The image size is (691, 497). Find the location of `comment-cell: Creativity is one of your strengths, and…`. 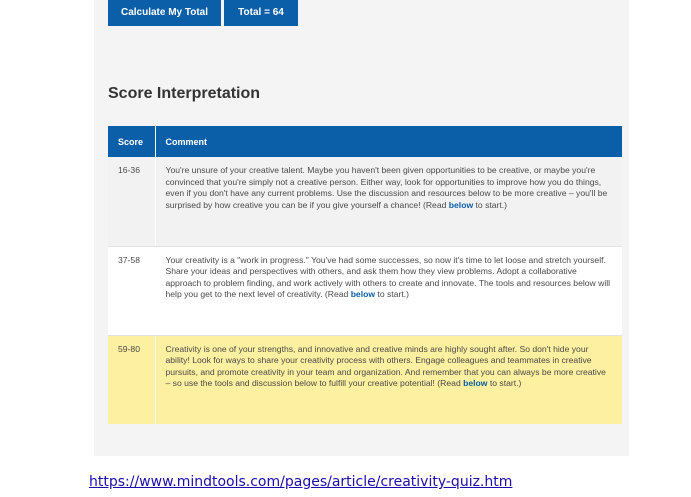

comment-cell: Creativity is one of your strengths, and… is located at coordinates (388, 379).